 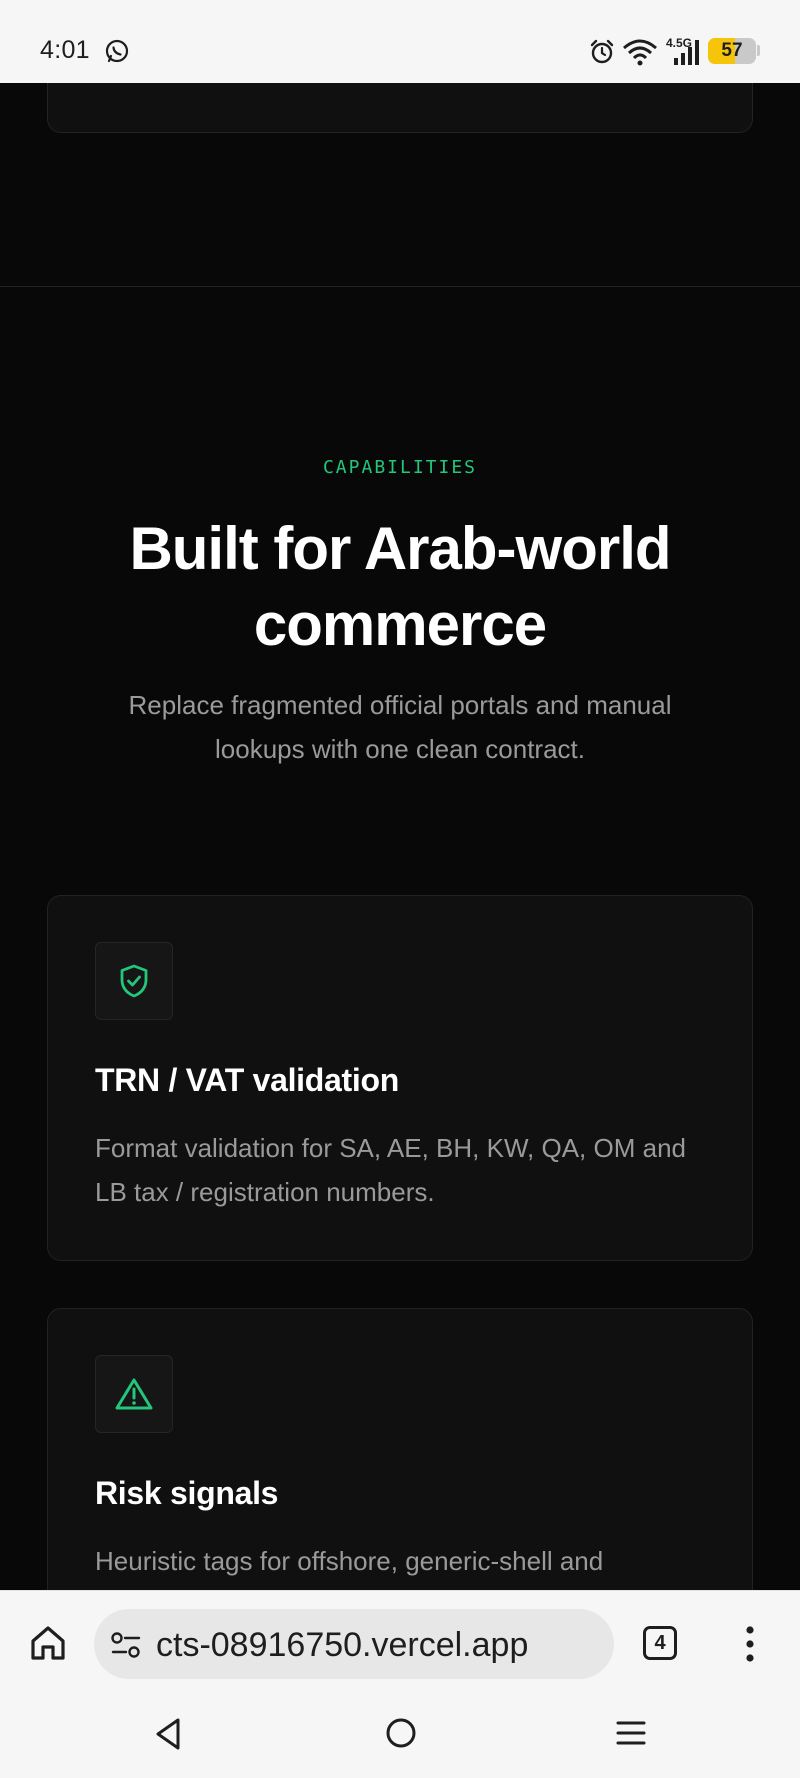 I want to click on battery-indicator: 57, so click(x=732, y=51).